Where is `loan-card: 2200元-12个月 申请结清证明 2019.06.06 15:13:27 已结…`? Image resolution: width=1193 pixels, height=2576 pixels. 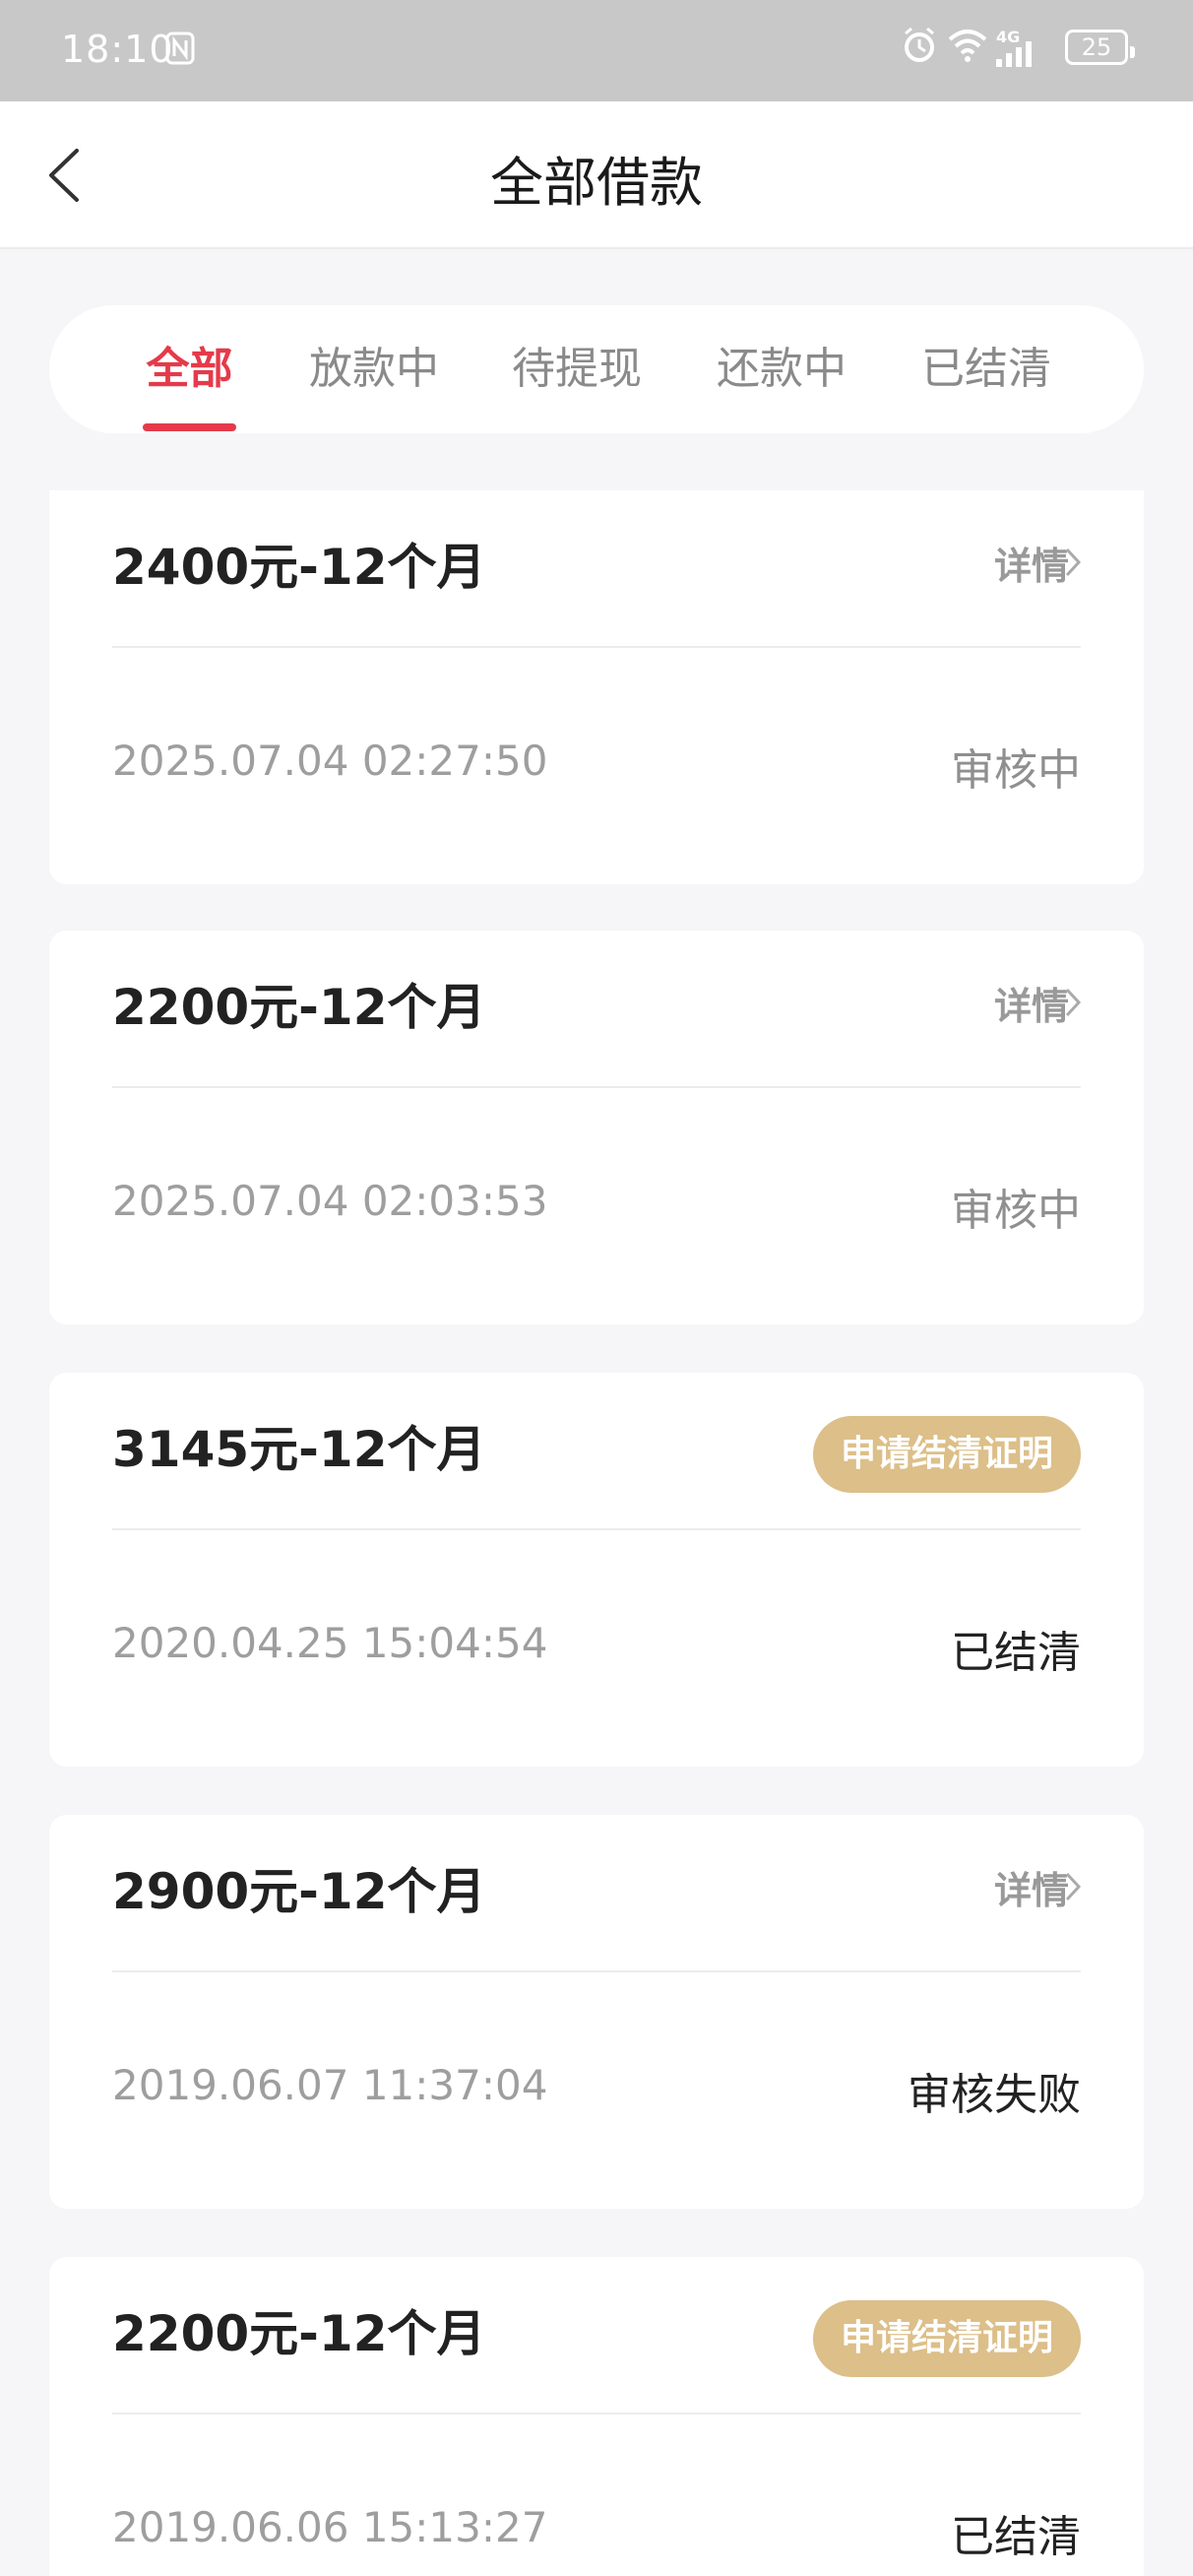 loan-card: 2200元-12个月 申请结清证明 2019.06.06 15:13:27 已结… is located at coordinates (596, 2416).